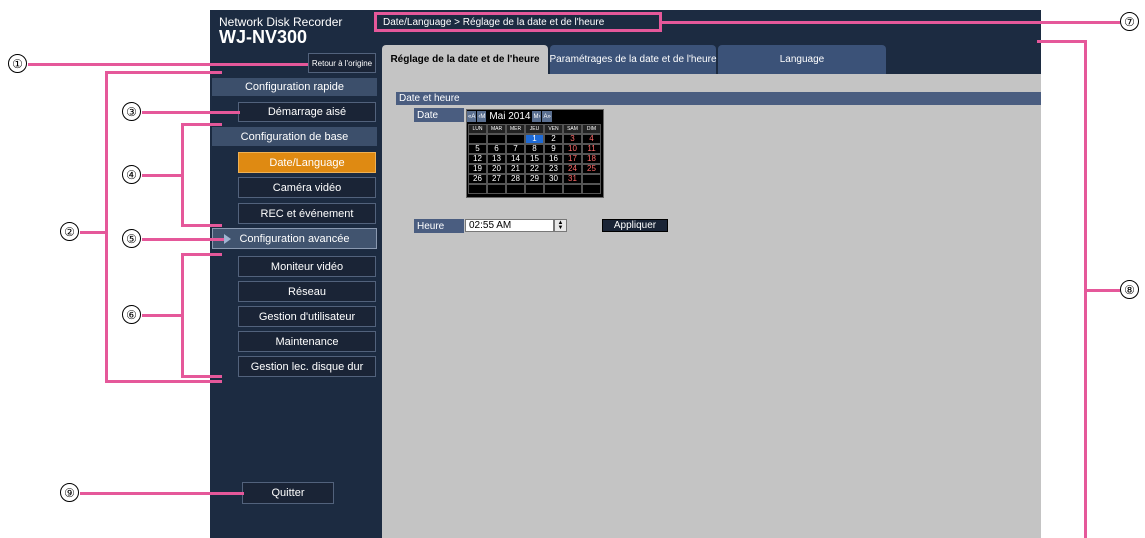 The image size is (1145, 538). I want to click on calendar-day: 7, so click(515, 149).